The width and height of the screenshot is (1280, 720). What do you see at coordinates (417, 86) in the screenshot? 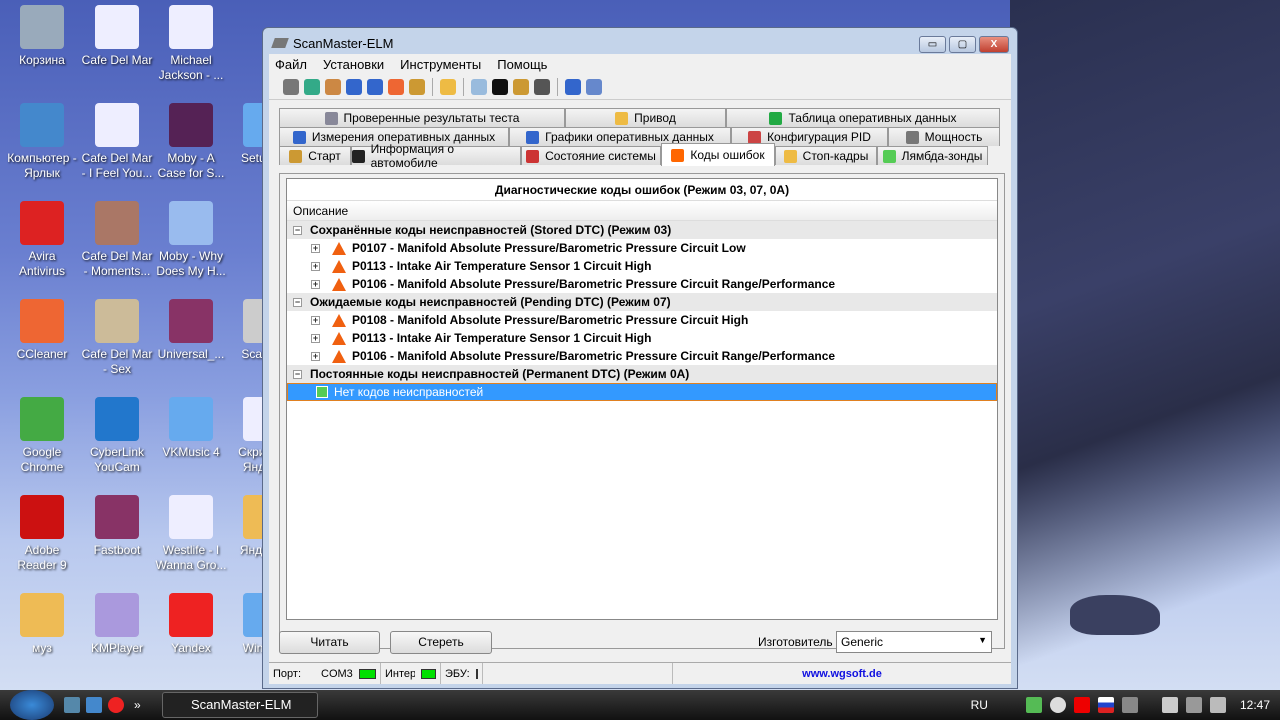
I see `person-icon` at bounding box center [417, 86].